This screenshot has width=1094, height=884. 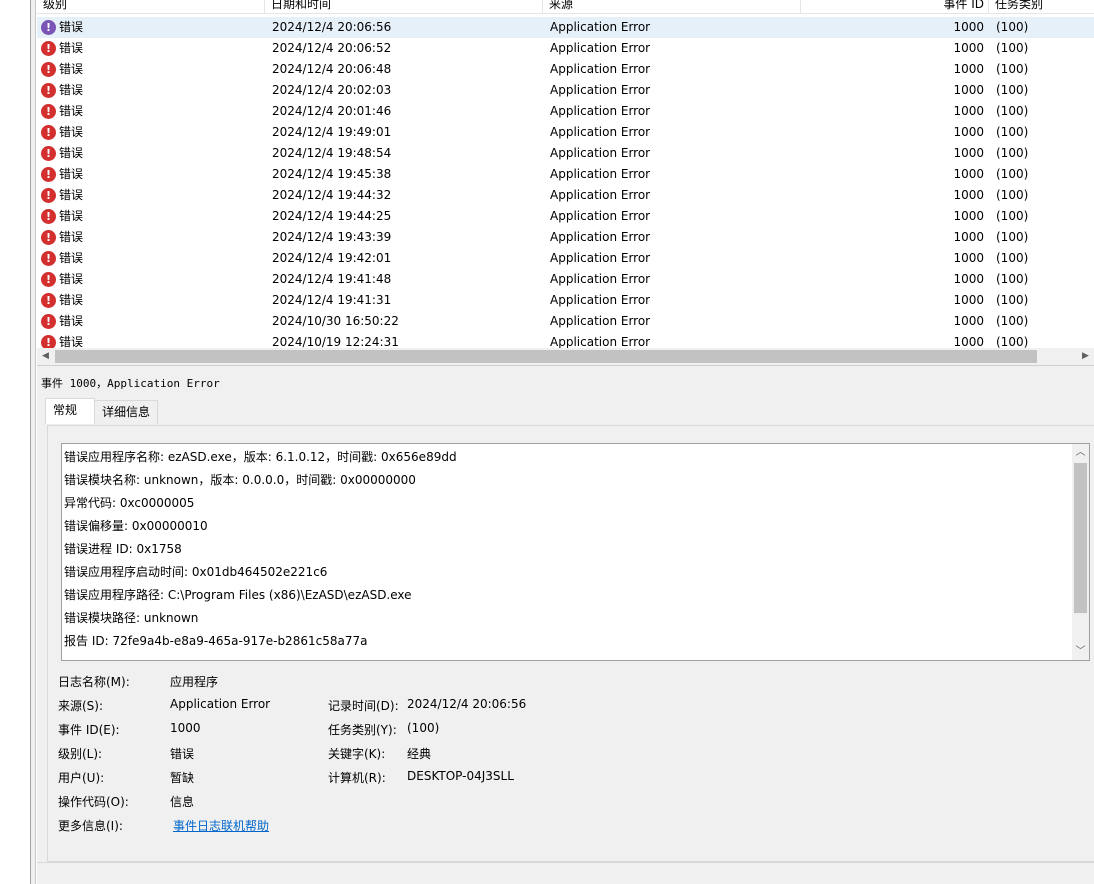 What do you see at coordinates (357, 754) in the screenshot?
I see `keywords-label: 关键字(K):` at bounding box center [357, 754].